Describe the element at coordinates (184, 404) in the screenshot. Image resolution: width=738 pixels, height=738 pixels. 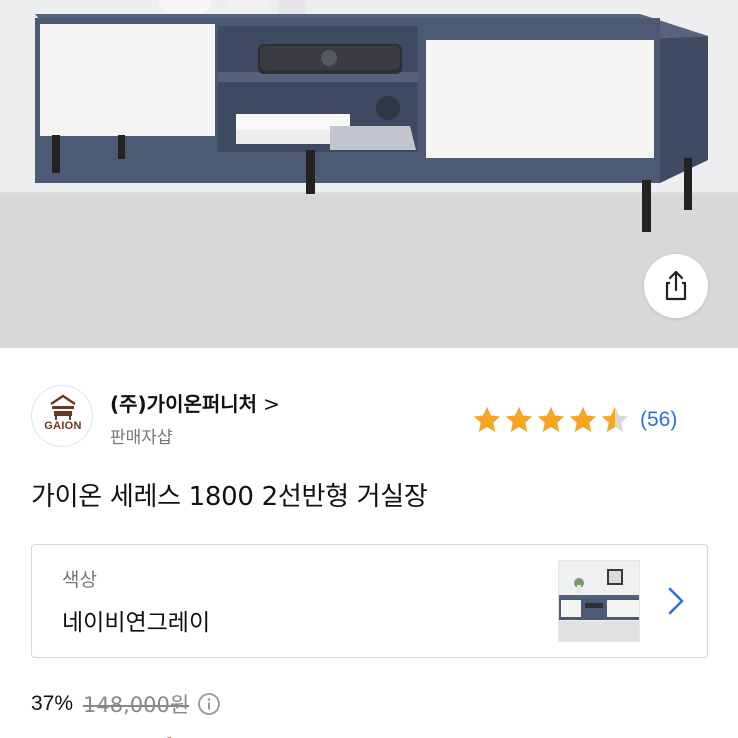
I see `seller-name: (주)가이온퍼니처` at that location.